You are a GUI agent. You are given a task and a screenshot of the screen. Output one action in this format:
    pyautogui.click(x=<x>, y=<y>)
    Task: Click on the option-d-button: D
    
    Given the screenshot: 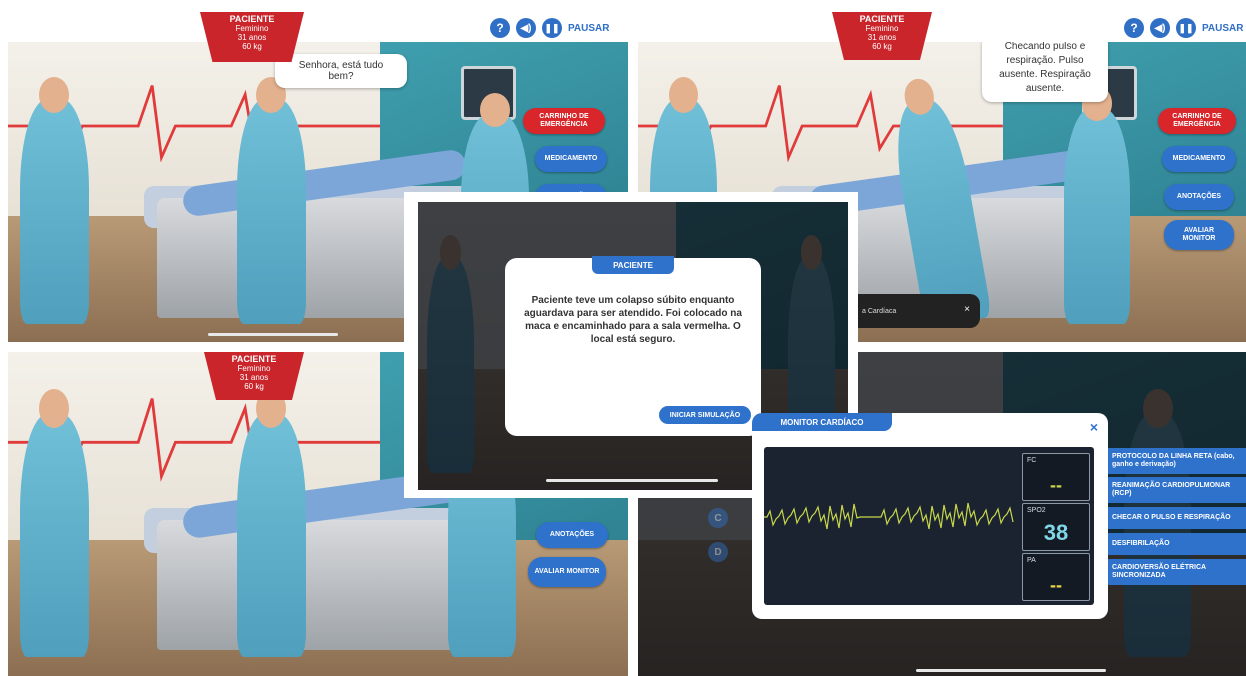 What is the action you would take?
    pyautogui.click(x=718, y=552)
    